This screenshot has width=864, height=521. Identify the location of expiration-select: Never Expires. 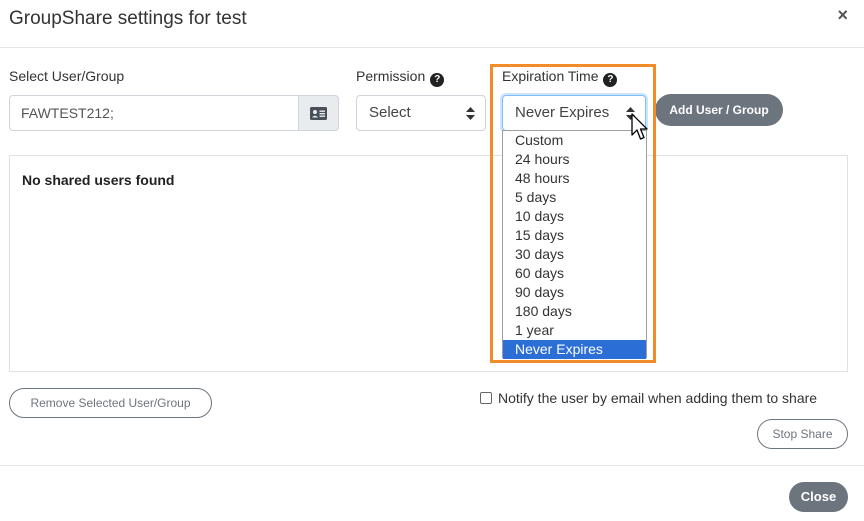
(574, 113).